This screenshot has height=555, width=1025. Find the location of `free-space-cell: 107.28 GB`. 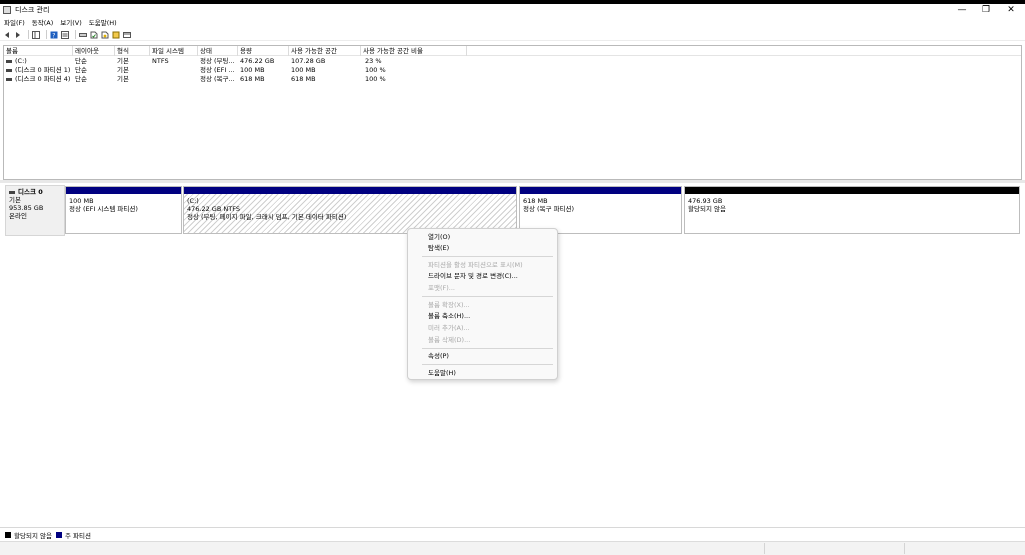

free-space-cell: 107.28 GB is located at coordinates (308, 61).